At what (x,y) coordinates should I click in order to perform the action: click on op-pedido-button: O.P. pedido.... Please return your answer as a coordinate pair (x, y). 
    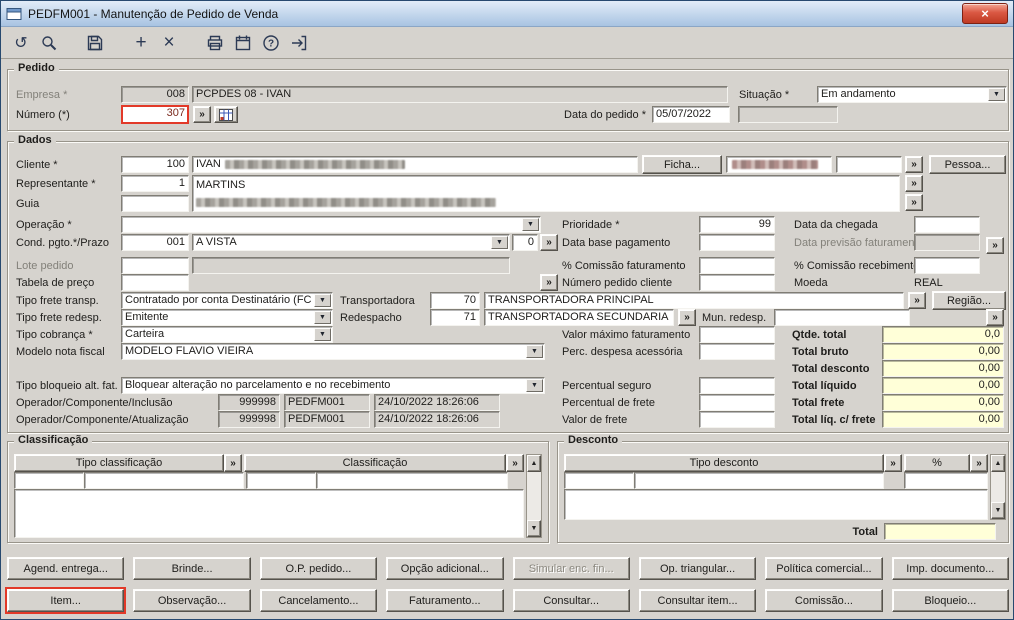
    Looking at the image, I should click on (318, 568).